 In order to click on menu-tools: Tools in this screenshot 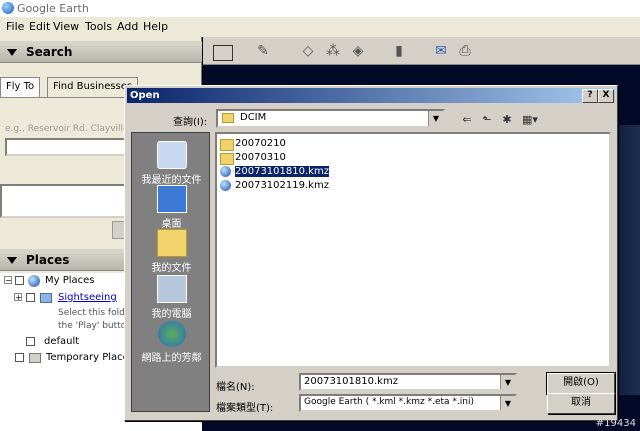, I will do `click(98, 26)`.